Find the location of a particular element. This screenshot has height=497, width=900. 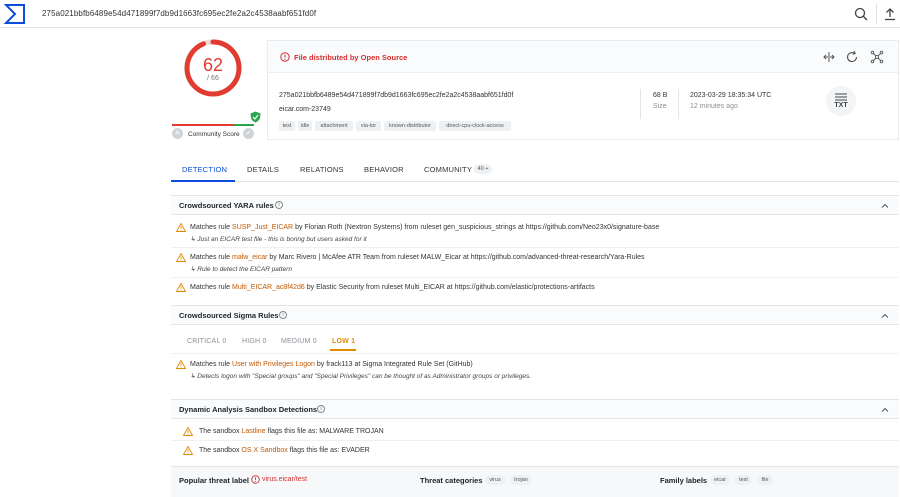

family-labels-title: Family labels is located at coordinates (684, 480).